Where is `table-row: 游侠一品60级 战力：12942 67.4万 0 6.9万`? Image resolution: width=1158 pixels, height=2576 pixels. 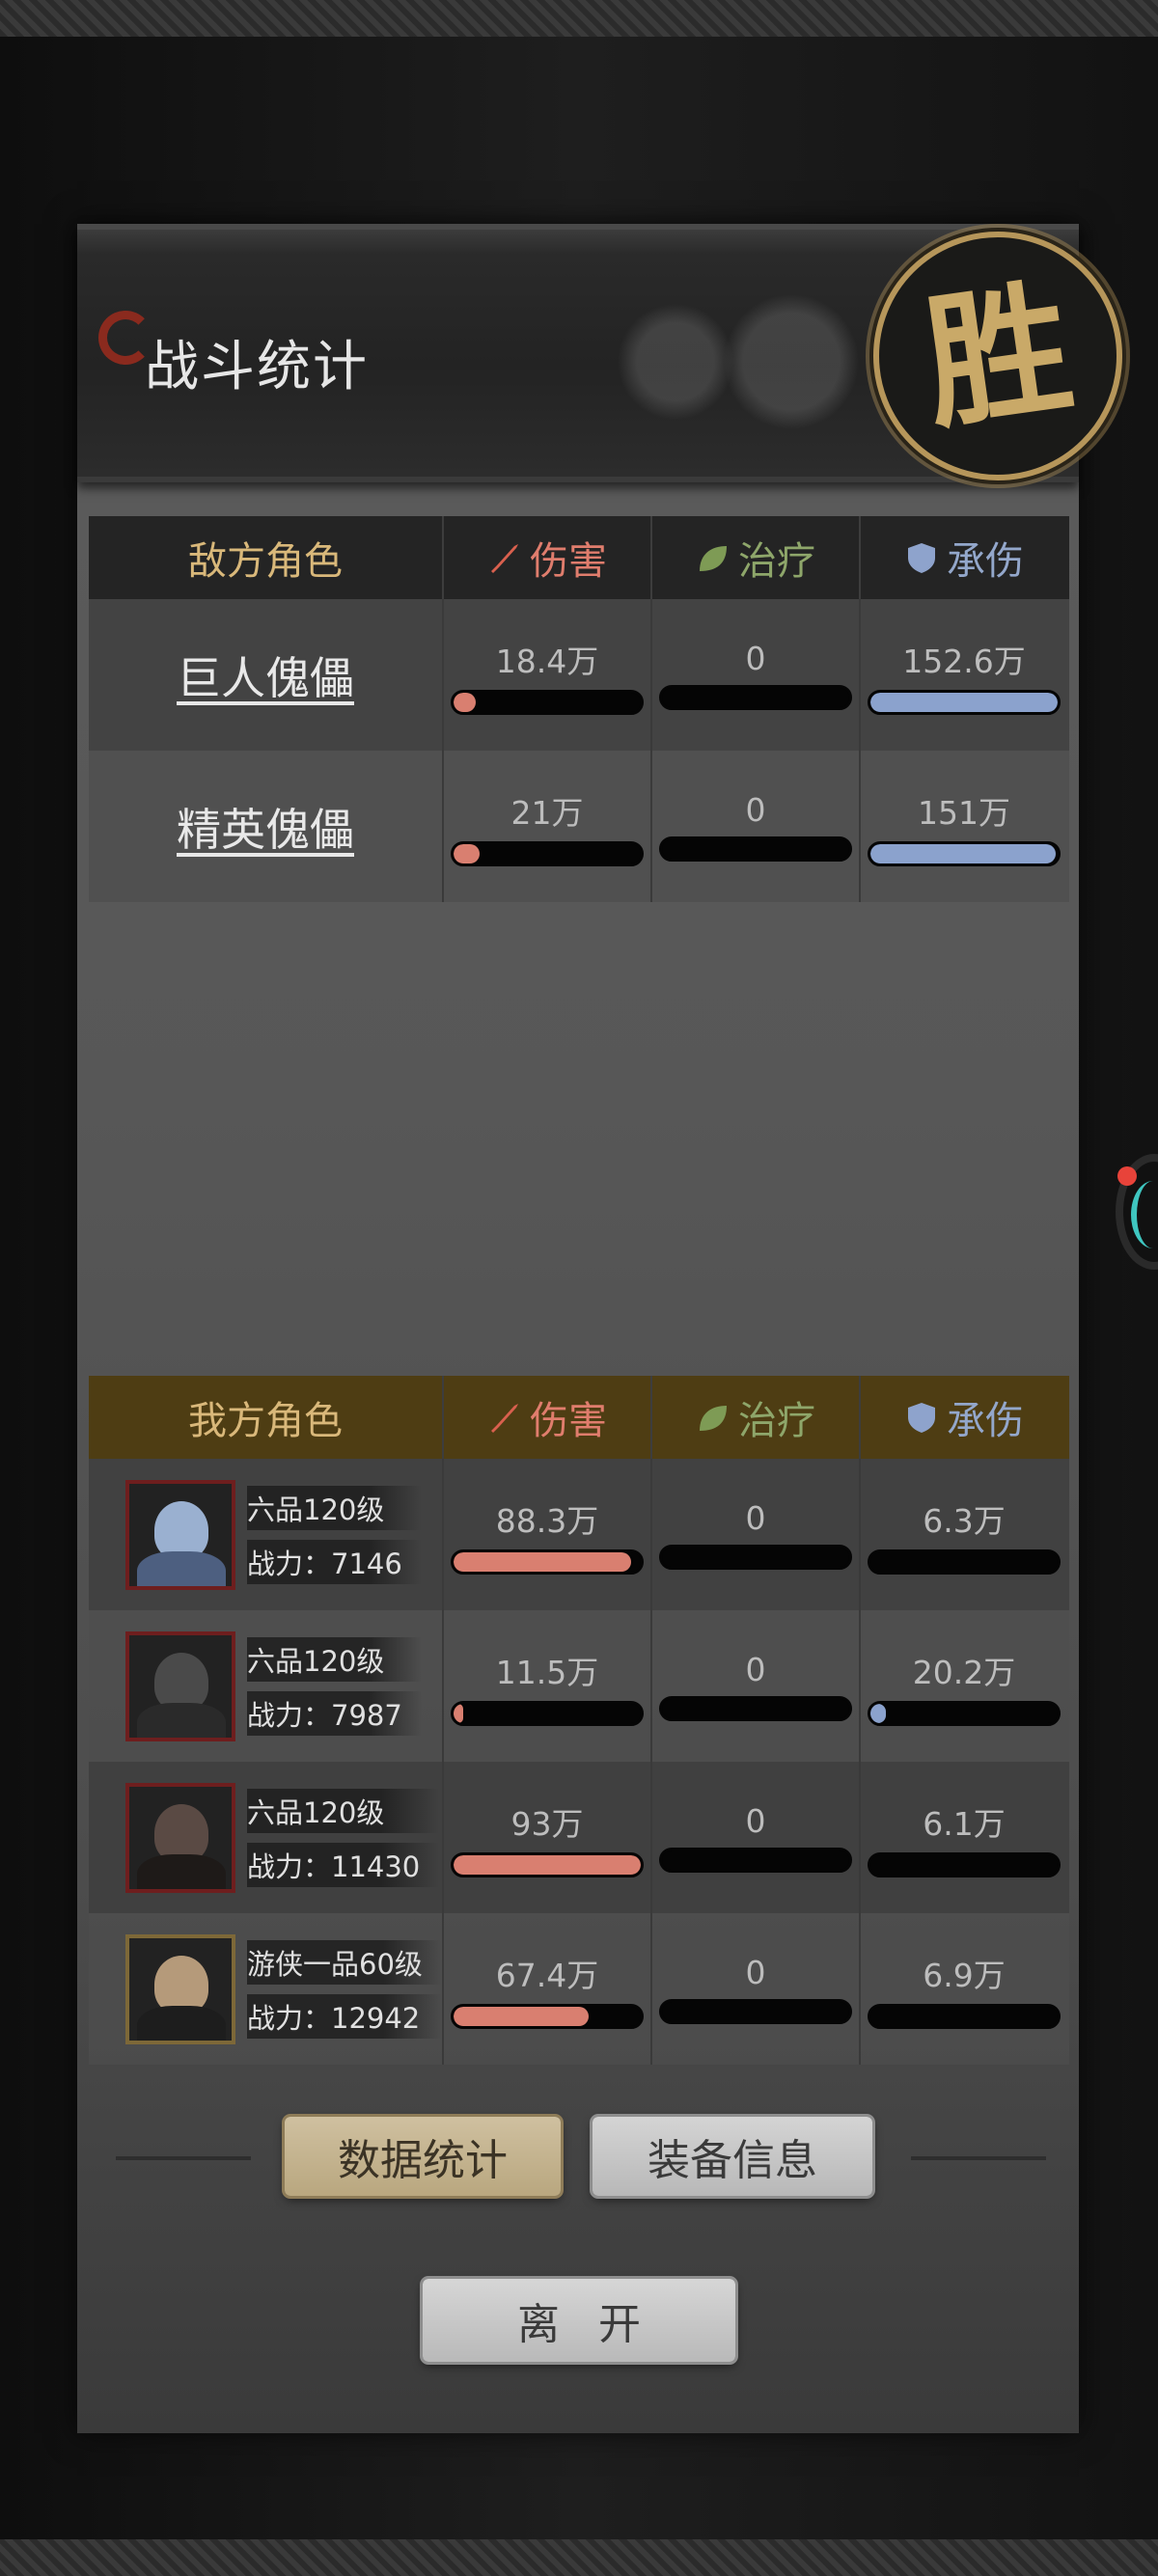
table-row: 游侠一品60级 战力：12942 67.4万 0 6.9万 is located at coordinates (579, 1989).